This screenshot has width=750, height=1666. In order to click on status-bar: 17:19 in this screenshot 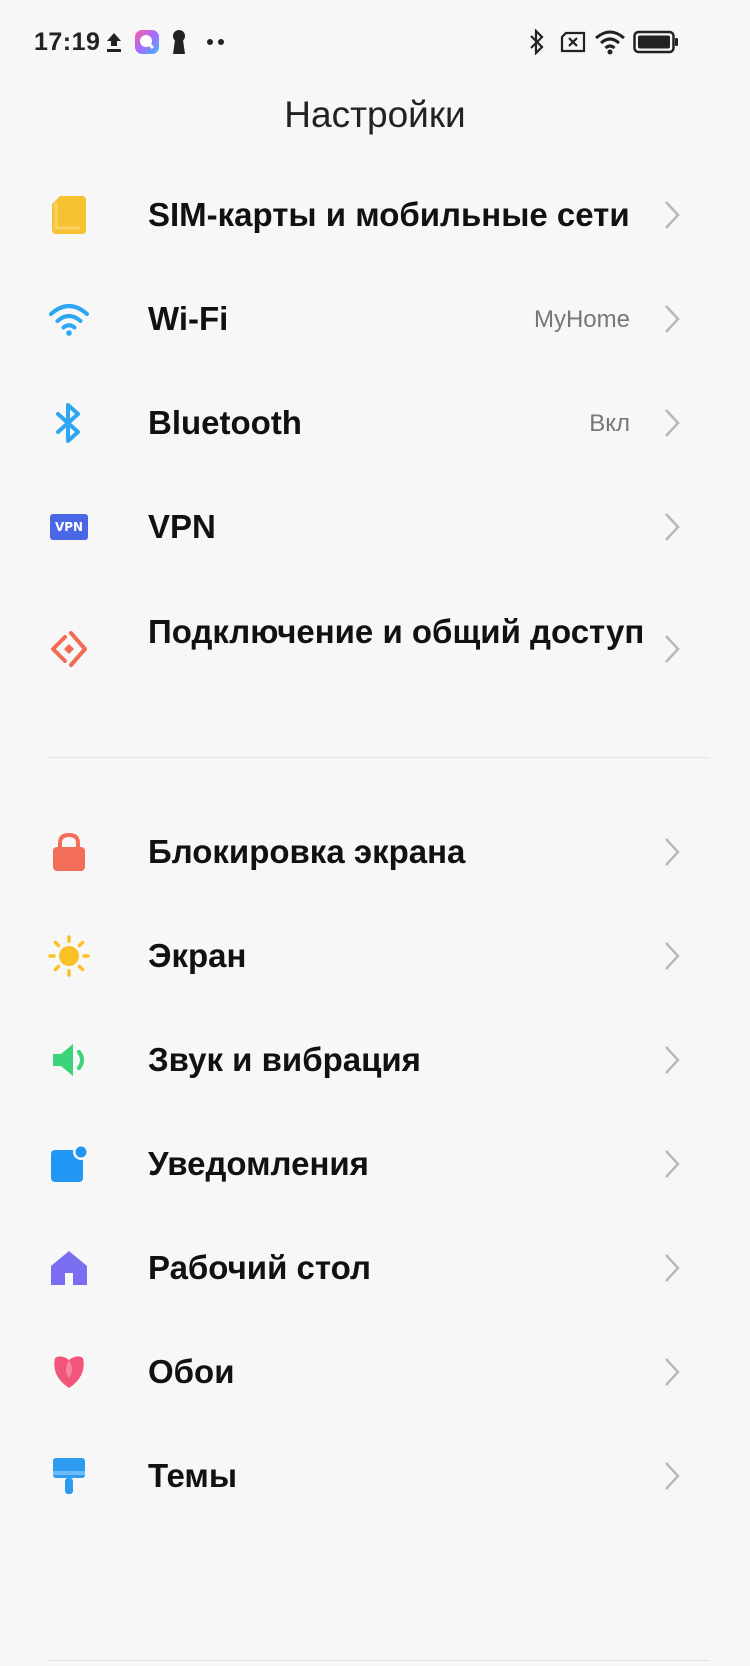, I will do `click(375, 42)`.